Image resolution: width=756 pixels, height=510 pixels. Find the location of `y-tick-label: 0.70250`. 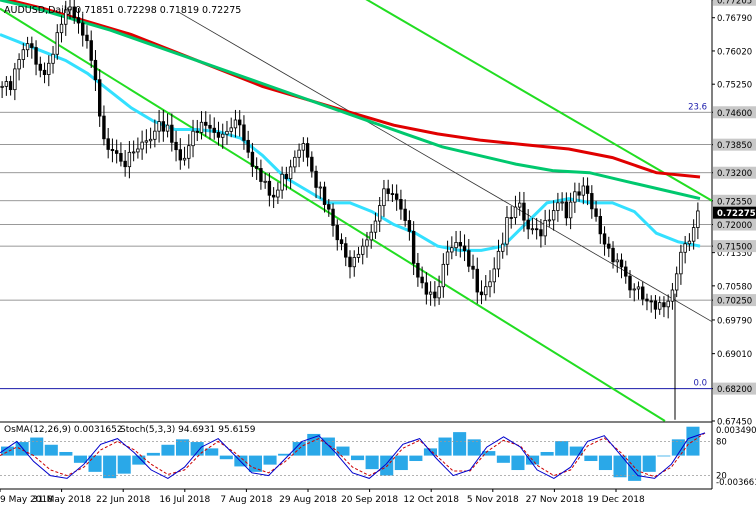

y-tick-label: 0.70250 is located at coordinates (734, 302).